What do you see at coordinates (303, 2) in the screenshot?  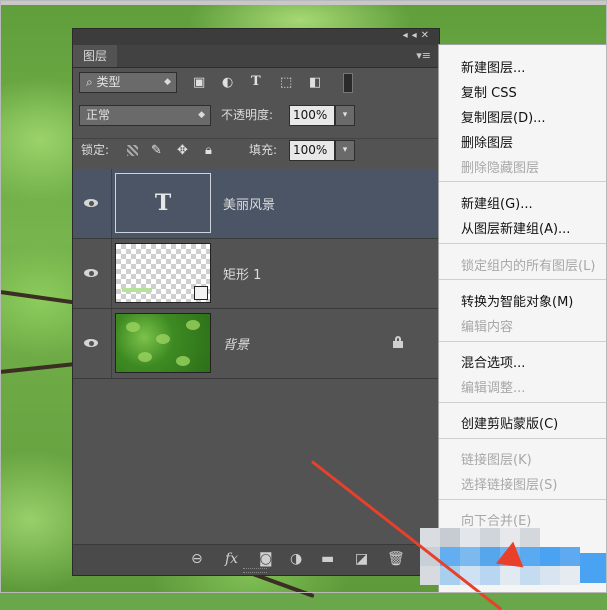 I see `window-top-edge` at bounding box center [303, 2].